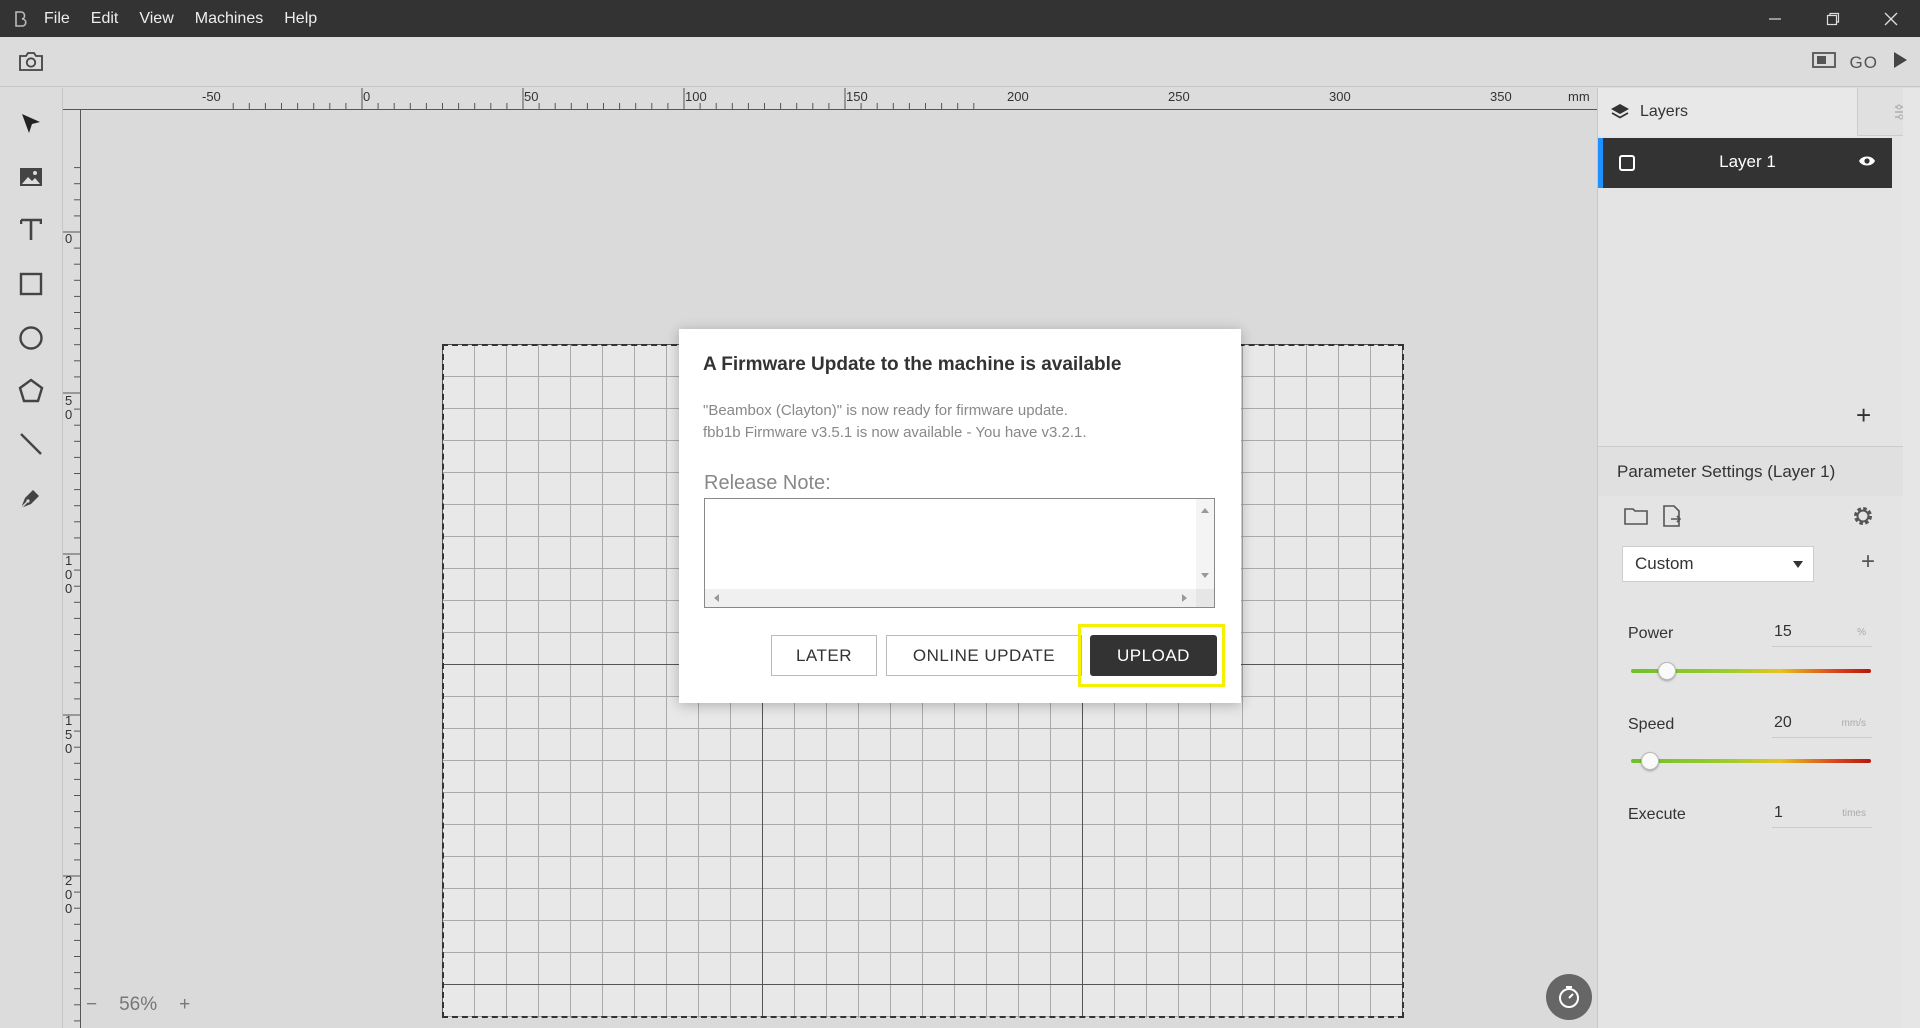  I want to click on layers-header: Layers, so click(1759, 112).